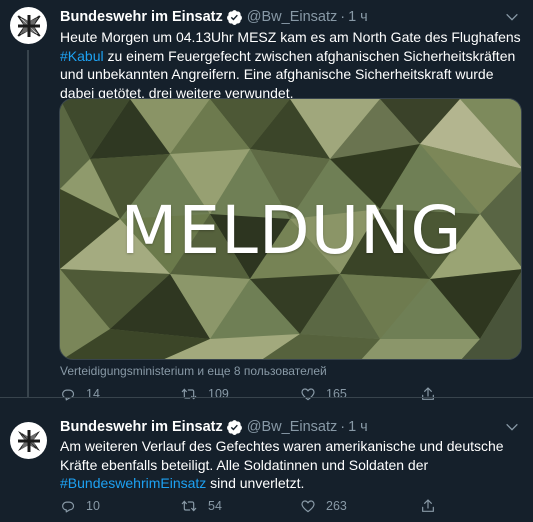  I want to click on reply-button: 10, so click(120, 506).